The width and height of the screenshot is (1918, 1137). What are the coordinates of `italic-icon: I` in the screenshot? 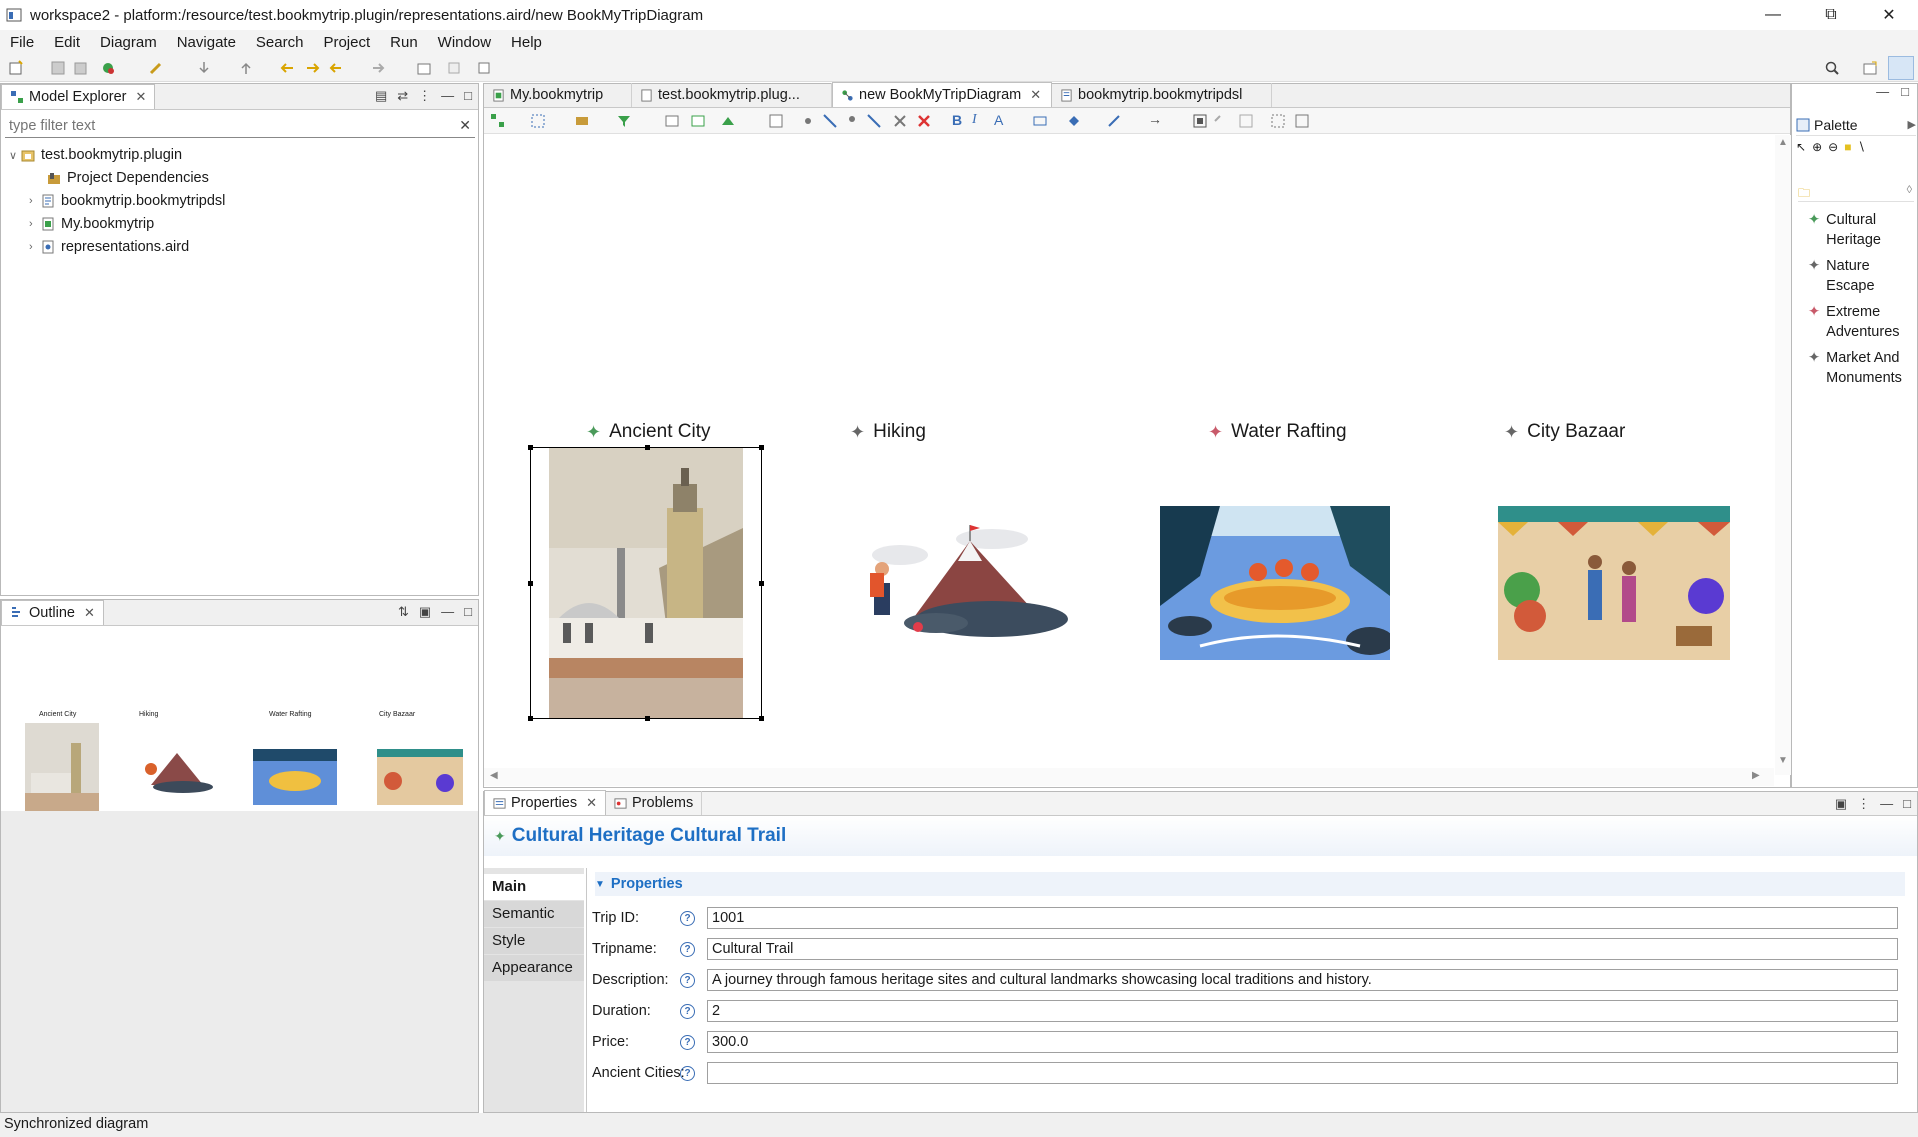 It's located at (974, 120).